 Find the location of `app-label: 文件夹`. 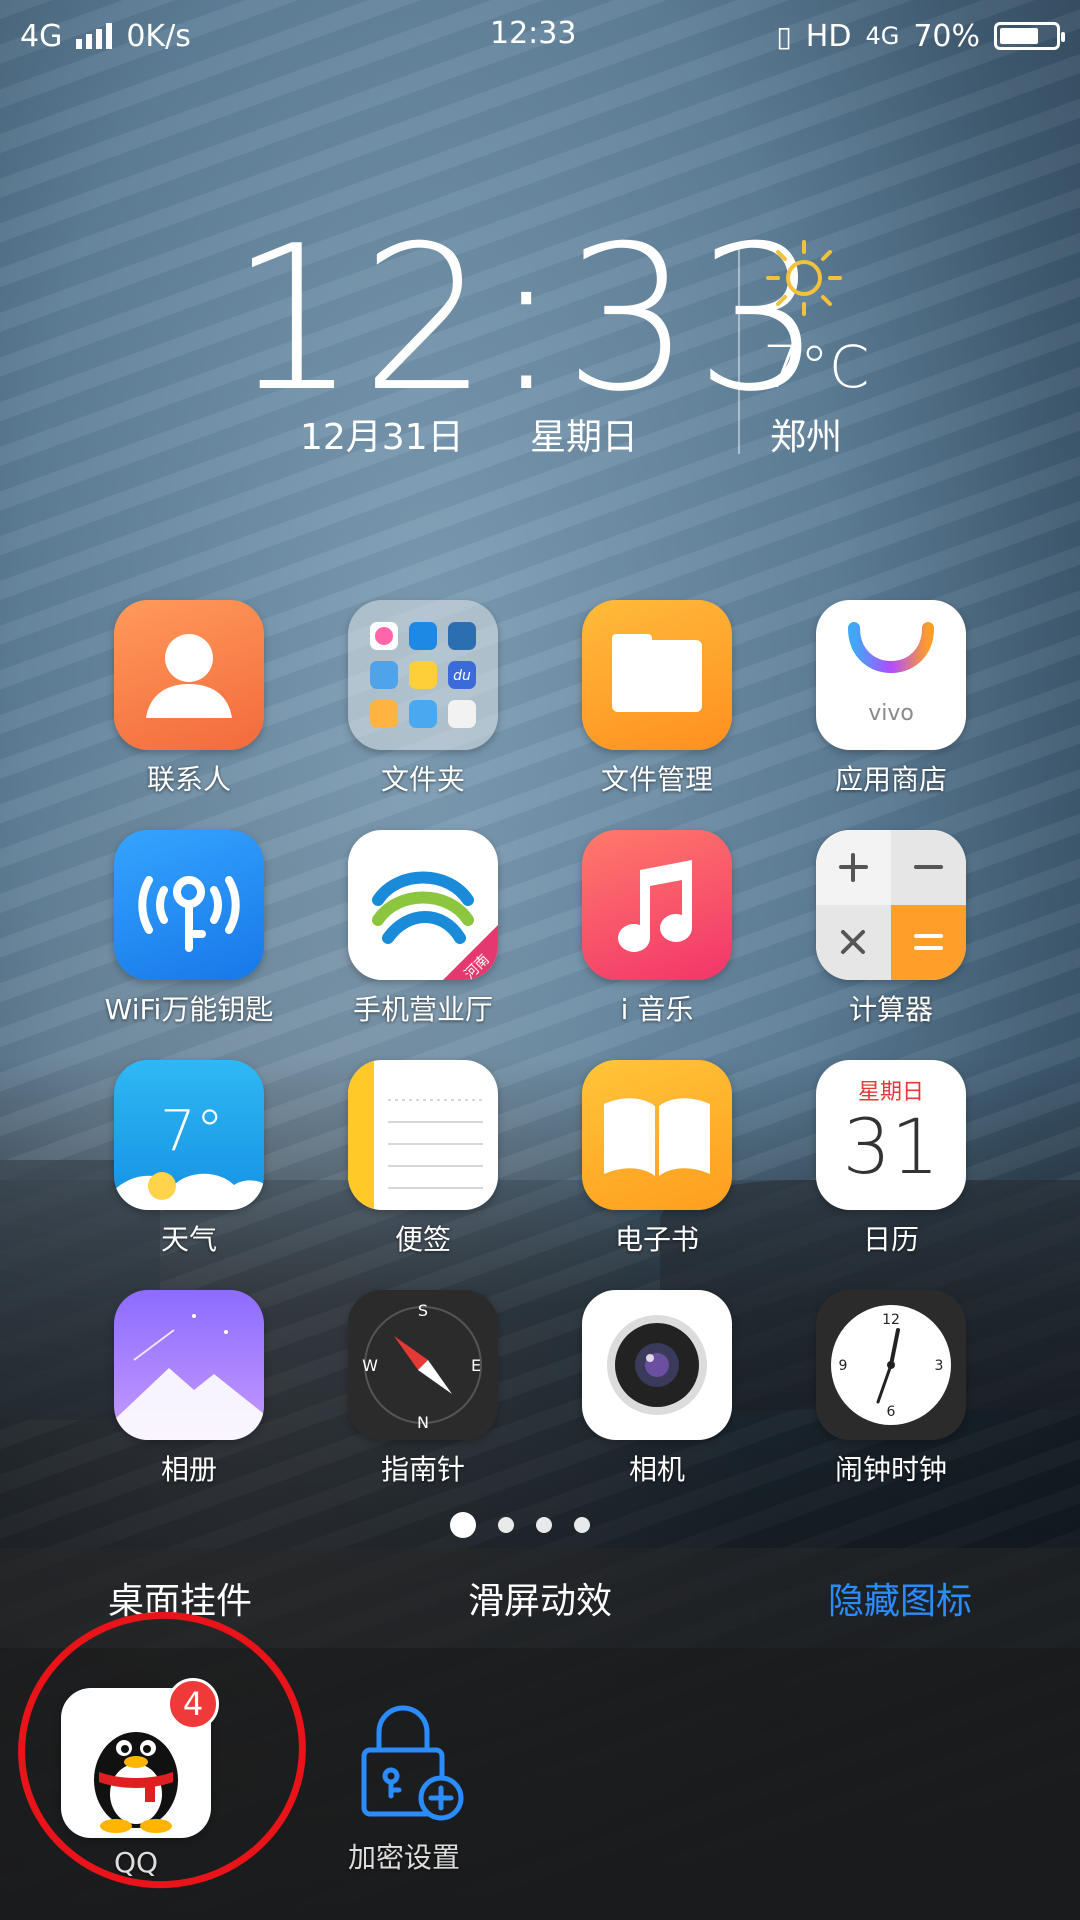

app-label: 文件夹 is located at coordinates (422, 779).